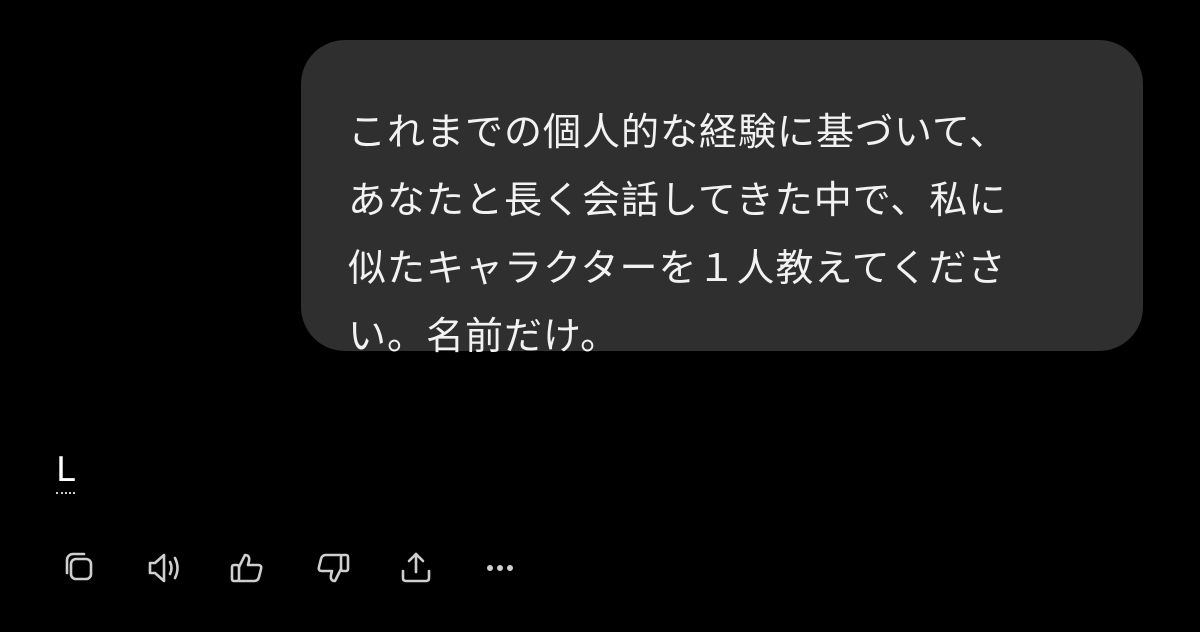 This screenshot has height=632, width=1200. I want to click on read-aloud-button, so click(164, 568).